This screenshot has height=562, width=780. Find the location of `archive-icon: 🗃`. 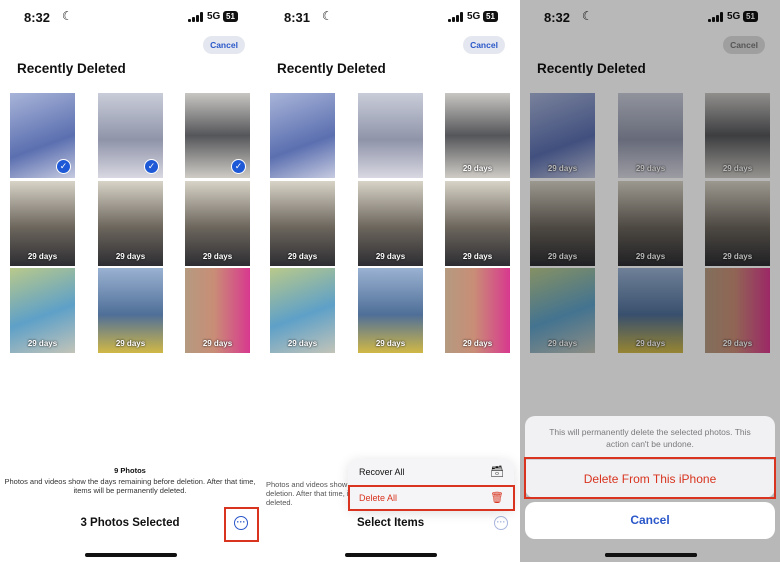

archive-icon: 🗃 is located at coordinates (497, 472).